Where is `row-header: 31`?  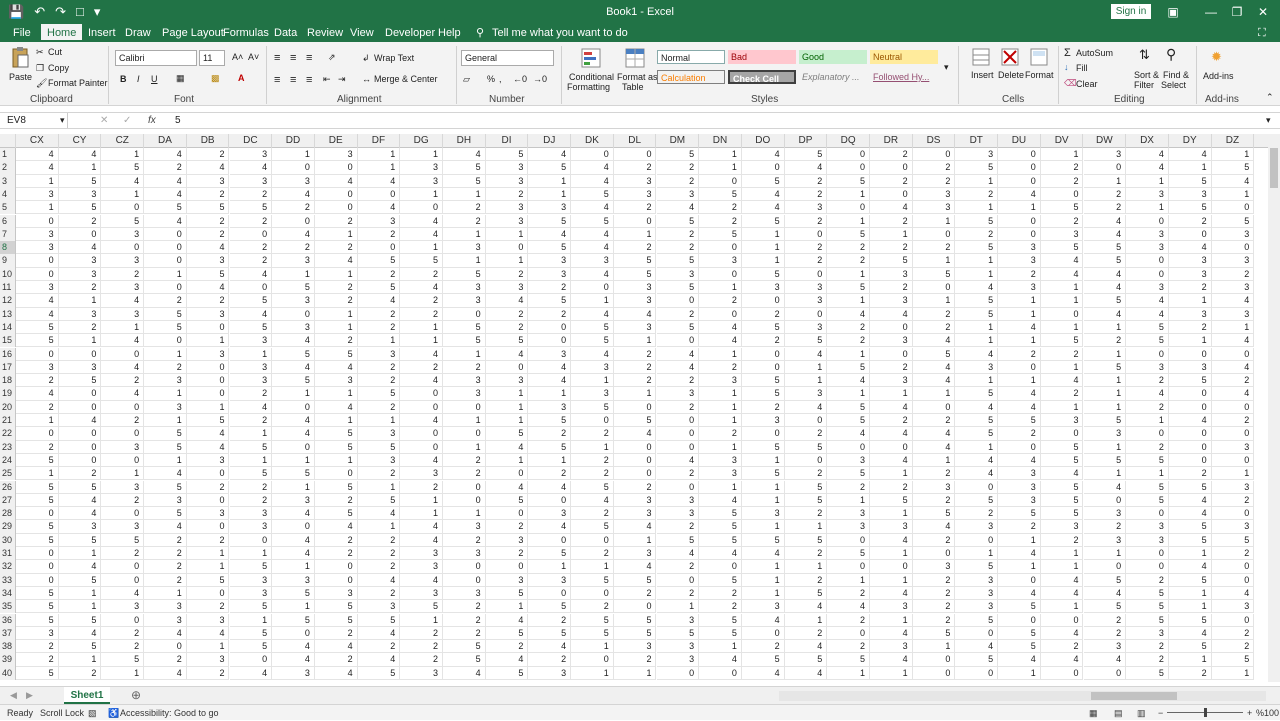 row-header: 31 is located at coordinates (8, 554).